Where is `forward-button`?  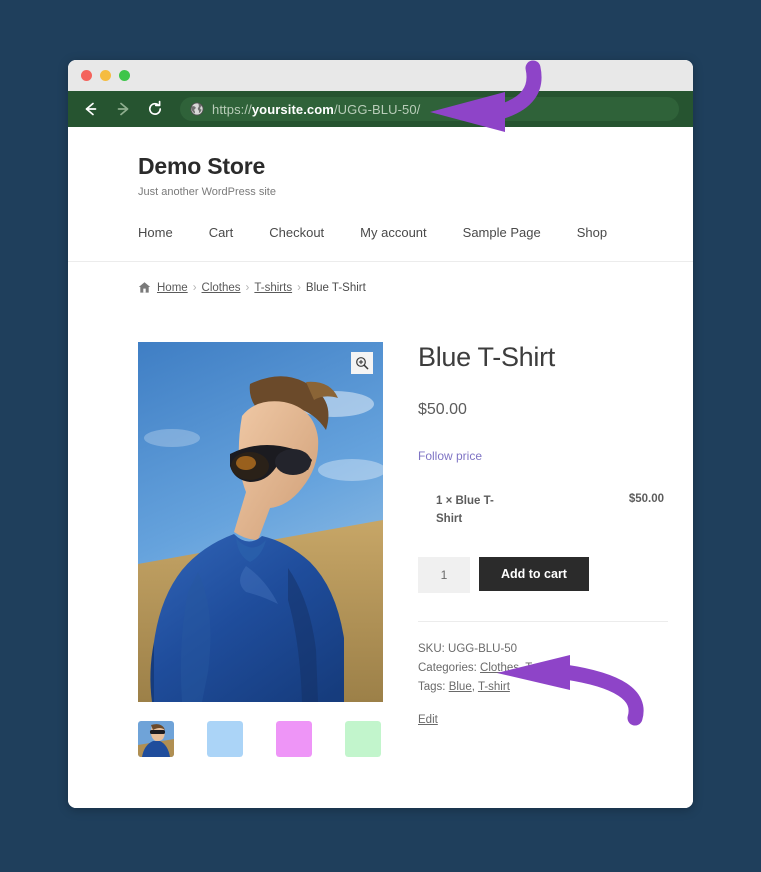
forward-button is located at coordinates (123, 109).